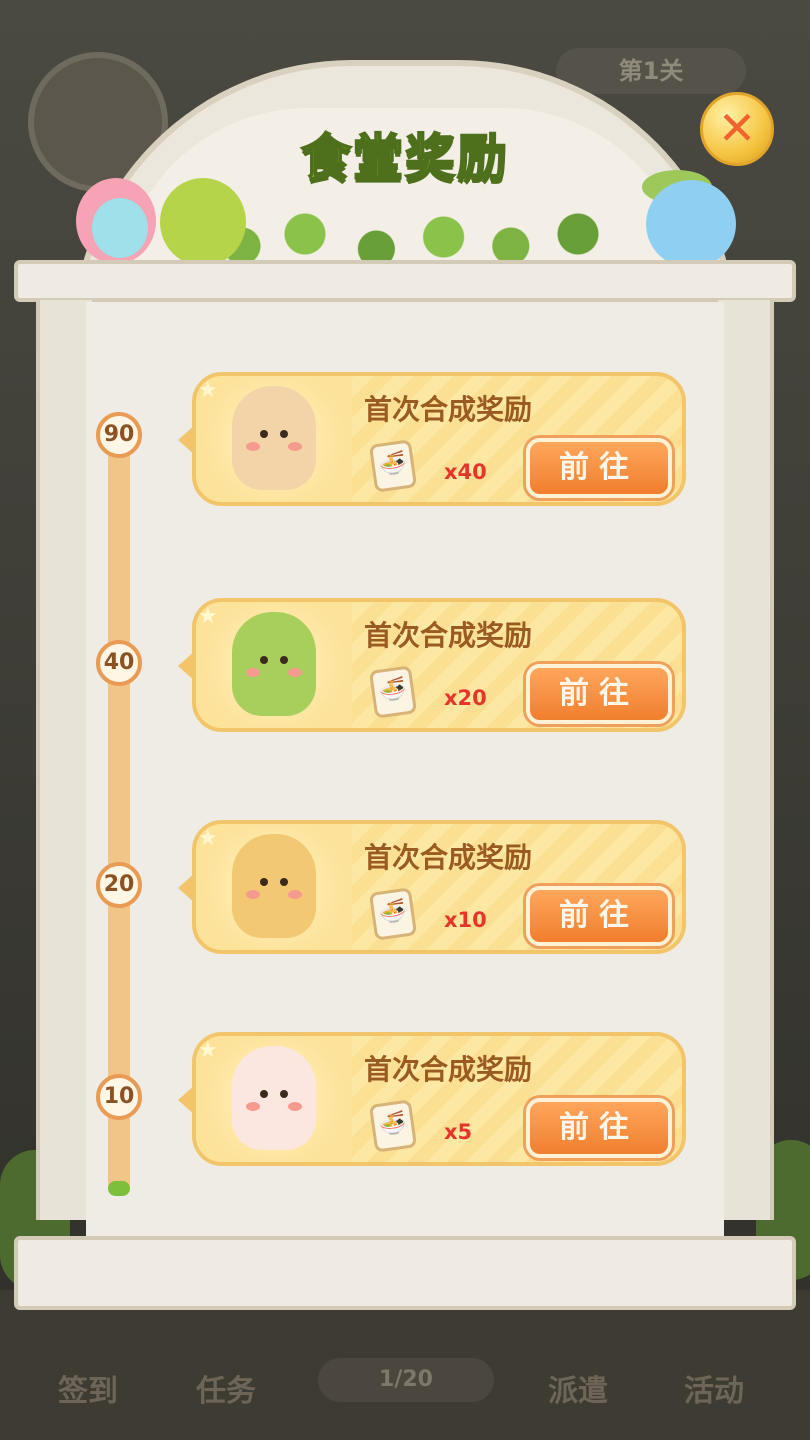 The width and height of the screenshot is (810, 1440). What do you see at coordinates (119, 663) in the screenshot?
I see `progress-tick-40: 40` at bounding box center [119, 663].